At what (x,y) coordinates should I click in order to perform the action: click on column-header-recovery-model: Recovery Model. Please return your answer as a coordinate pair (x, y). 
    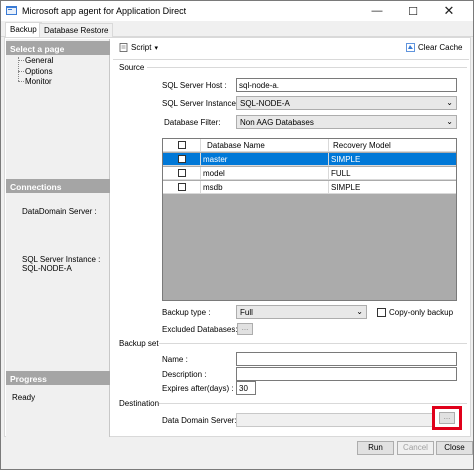
    Looking at the image, I should click on (362, 145).